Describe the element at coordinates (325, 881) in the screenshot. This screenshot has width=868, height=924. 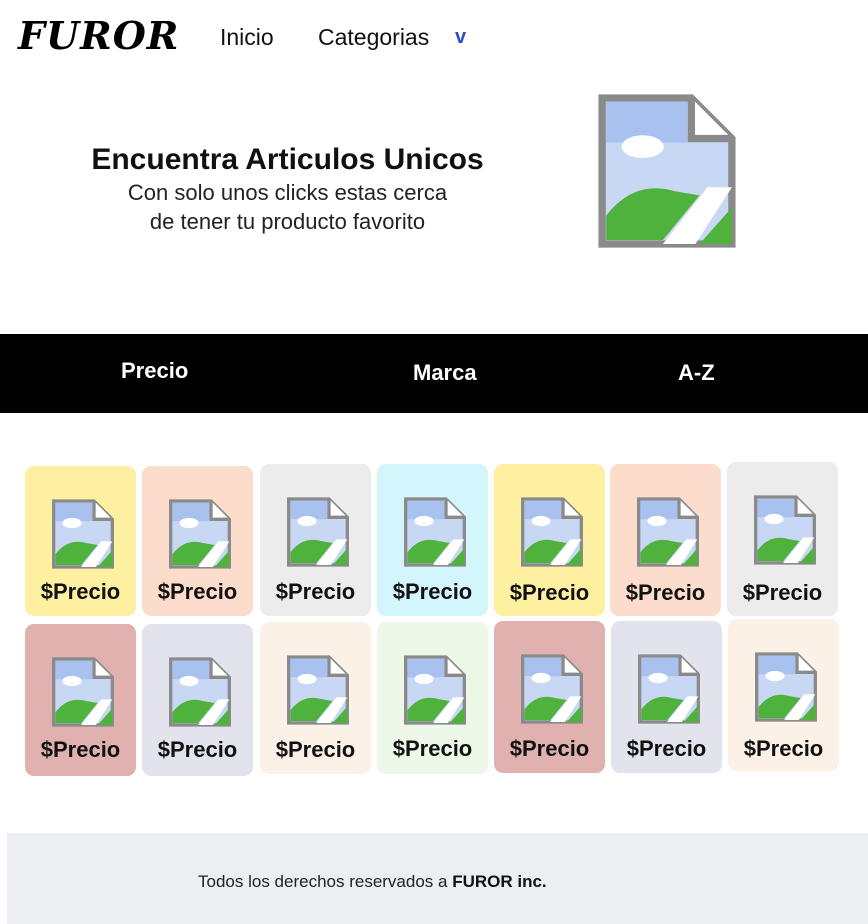
I see `copyright-label: Todos los derechos reservados a` at that location.